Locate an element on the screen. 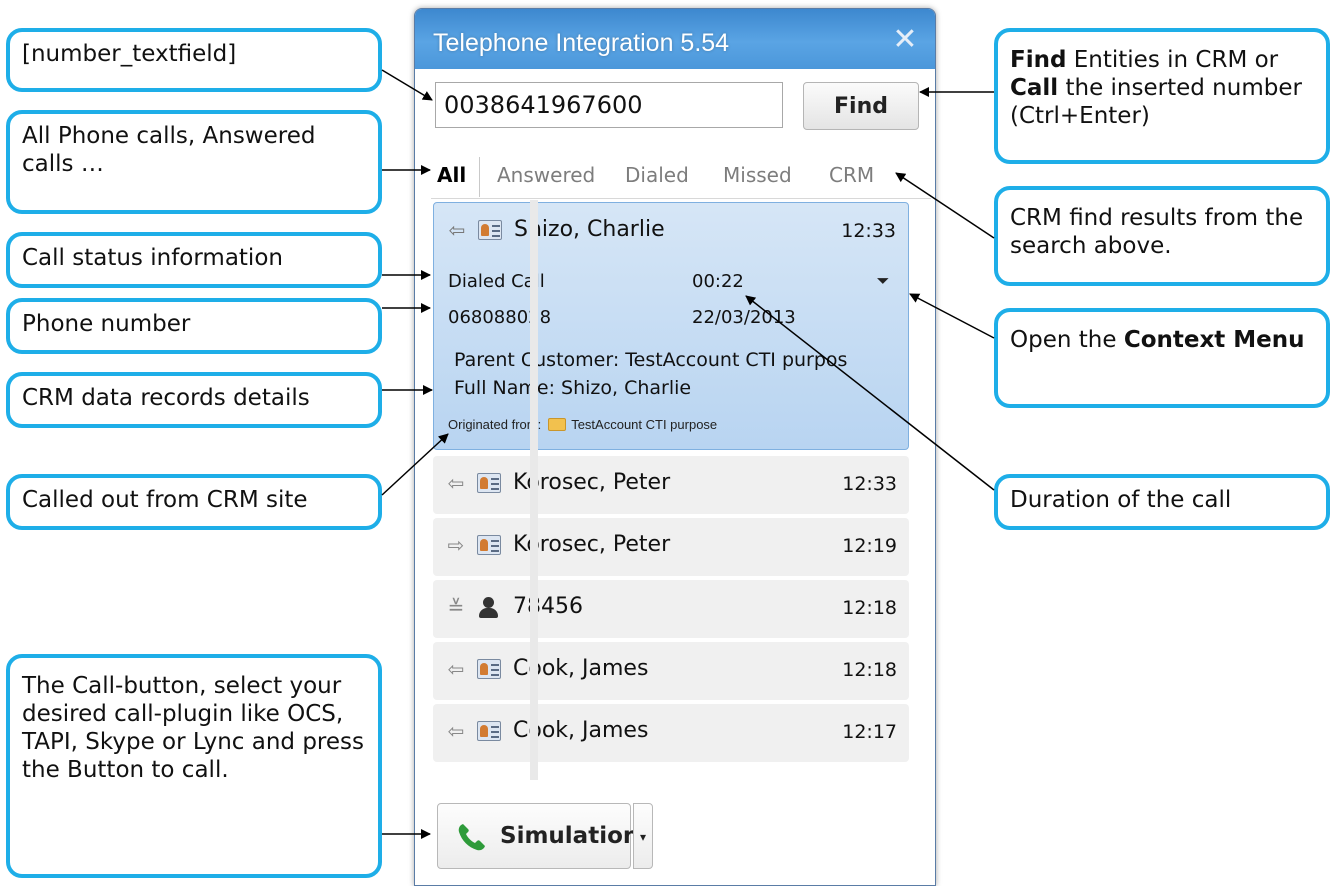  context-text: Open the is located at coordinates (1067, 340).